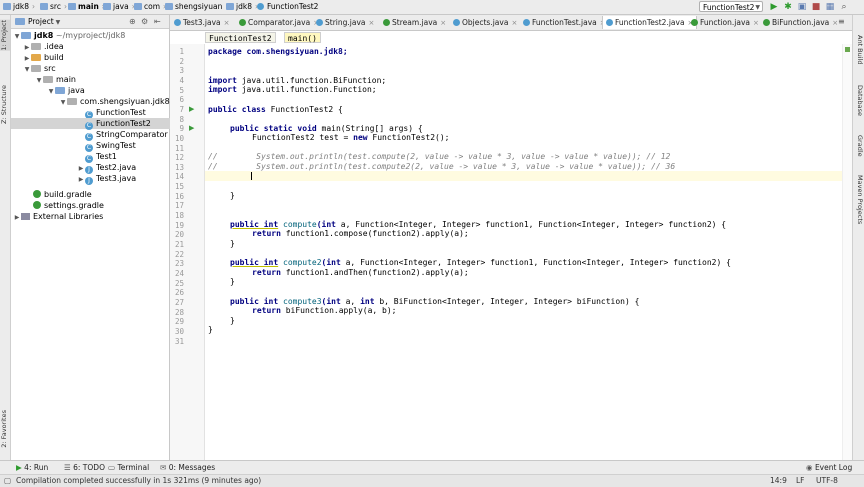 The height and width of the screenshot is (487, 864). What do you see at coordinates (53, 7) in the screenshot?
I see `breadcrumb-src: src ›` at bounding box center [53, 7].